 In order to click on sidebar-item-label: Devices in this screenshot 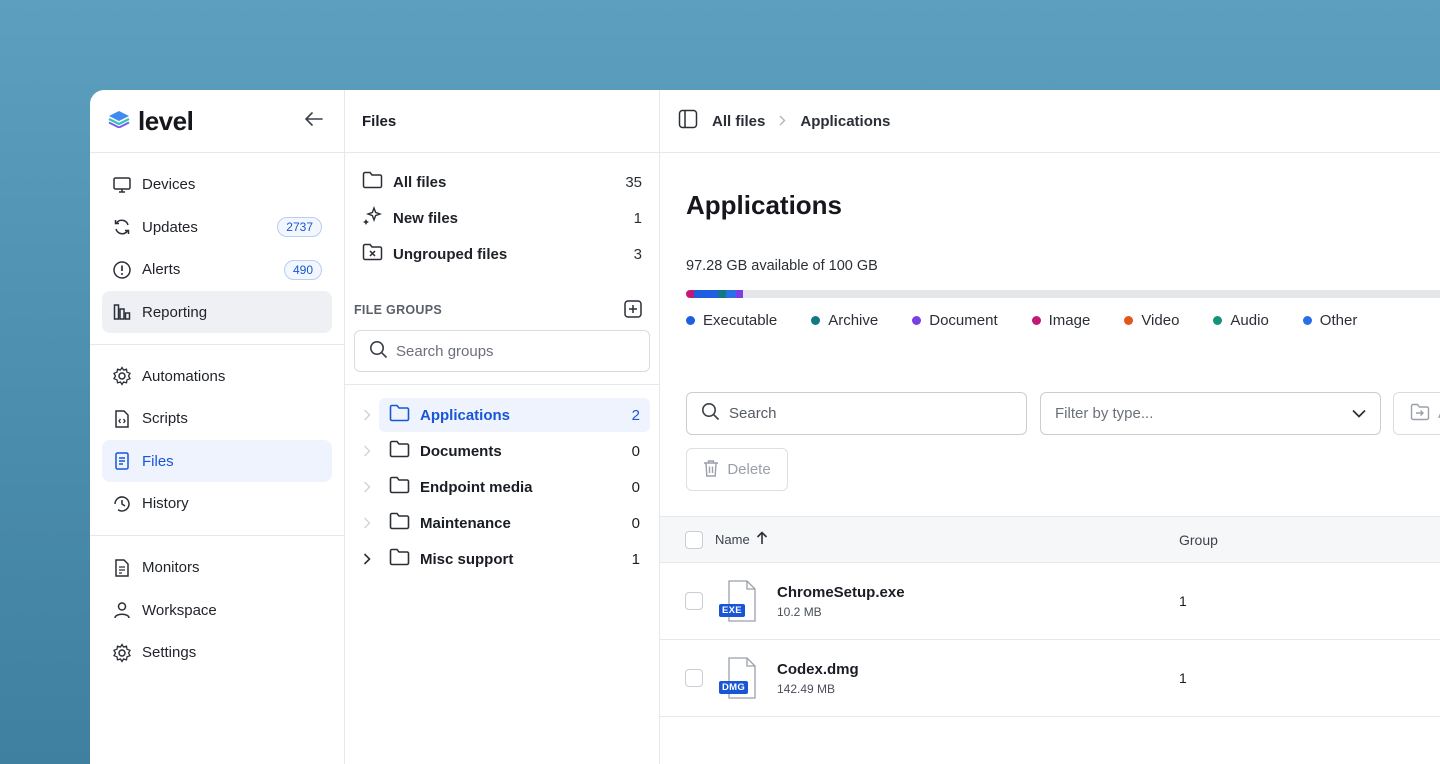, I will do `click(169, 184)`.